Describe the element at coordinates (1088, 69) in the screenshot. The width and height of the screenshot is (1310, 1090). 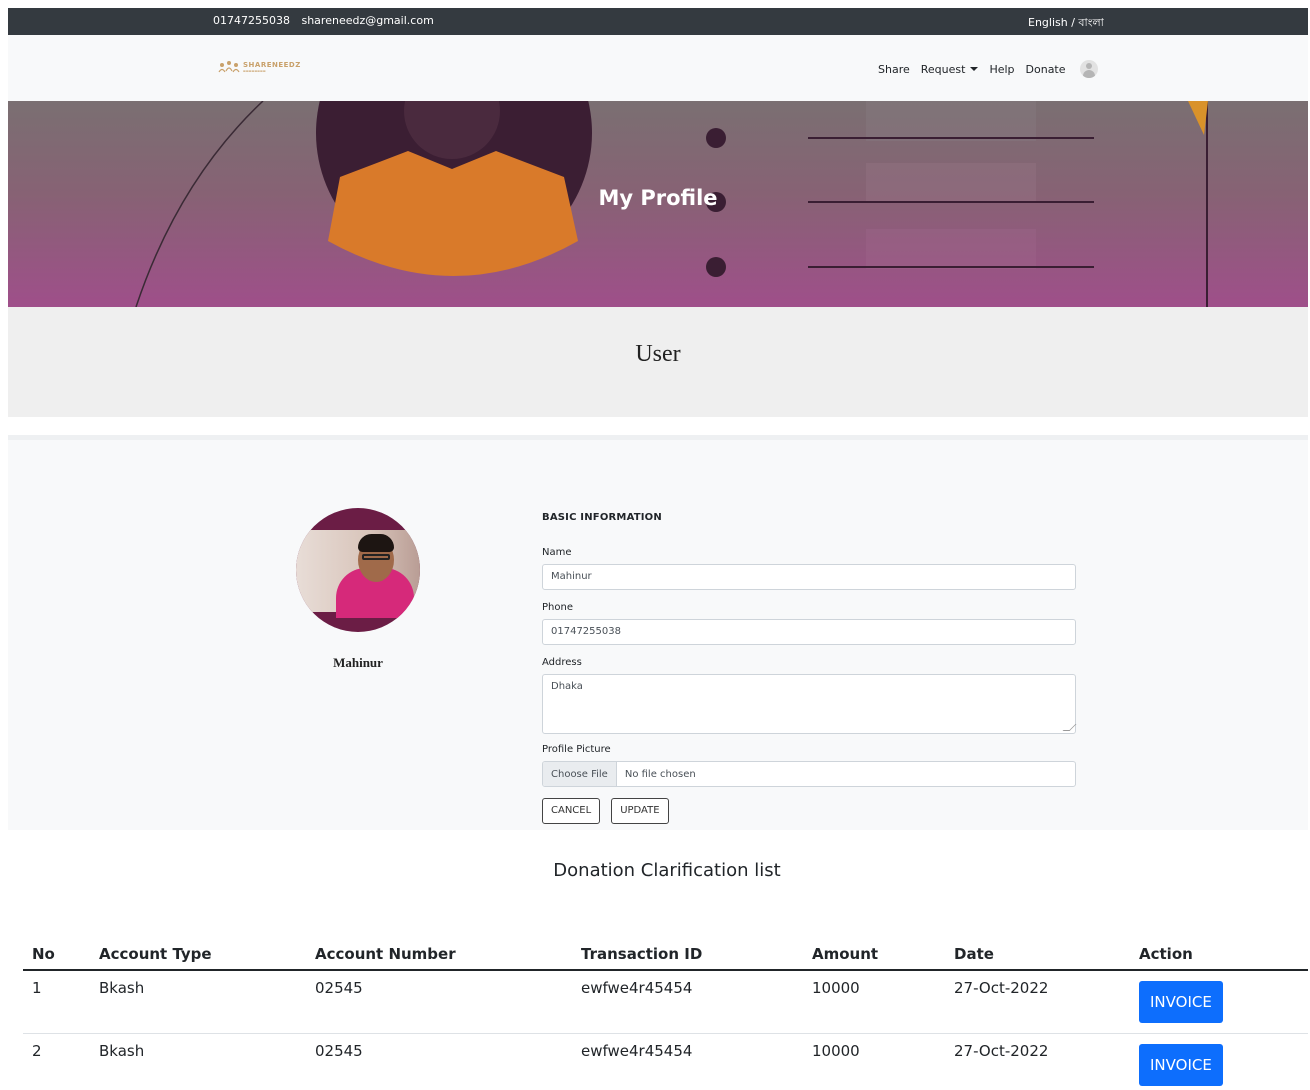
I see `user-avatar-icon` at that location.